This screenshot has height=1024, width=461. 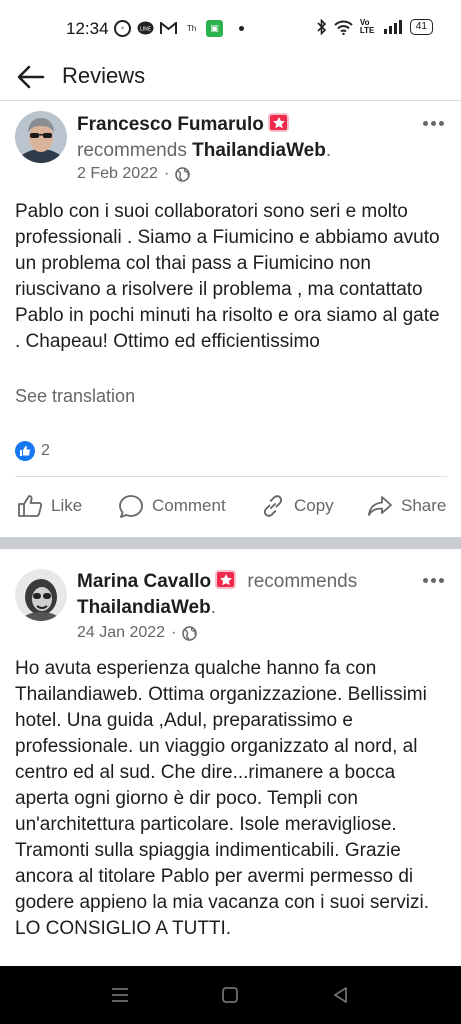 I want to click on whatsapp-icon: ◦, so click(x=122, y=28).